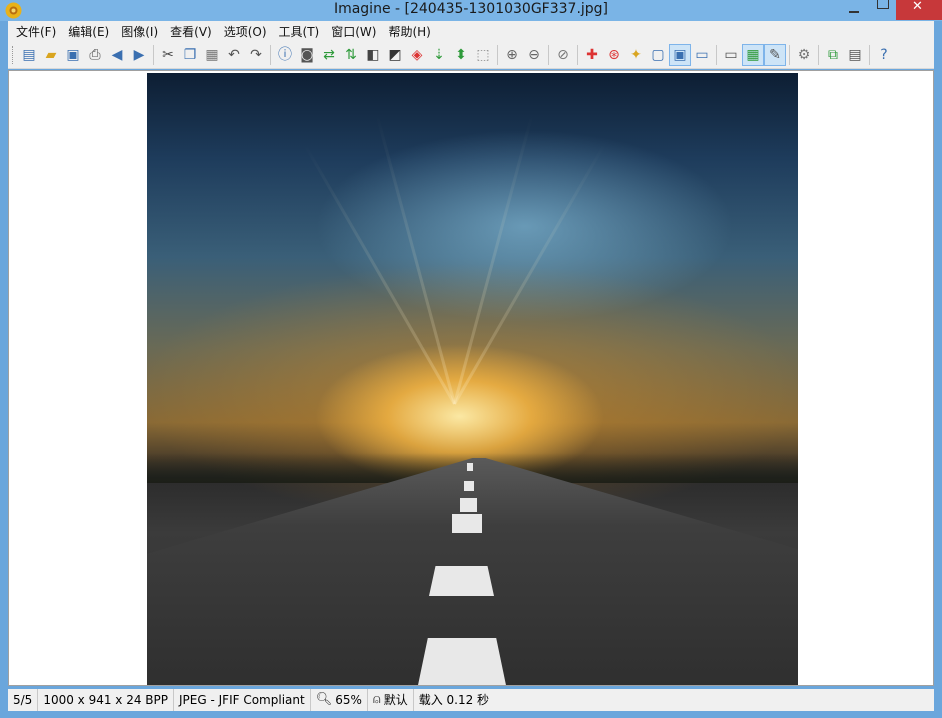 Image resolution: width=942 pixels, height=718 pixels. I want to click on open-folder-icon: ▰, so click(51, 55).